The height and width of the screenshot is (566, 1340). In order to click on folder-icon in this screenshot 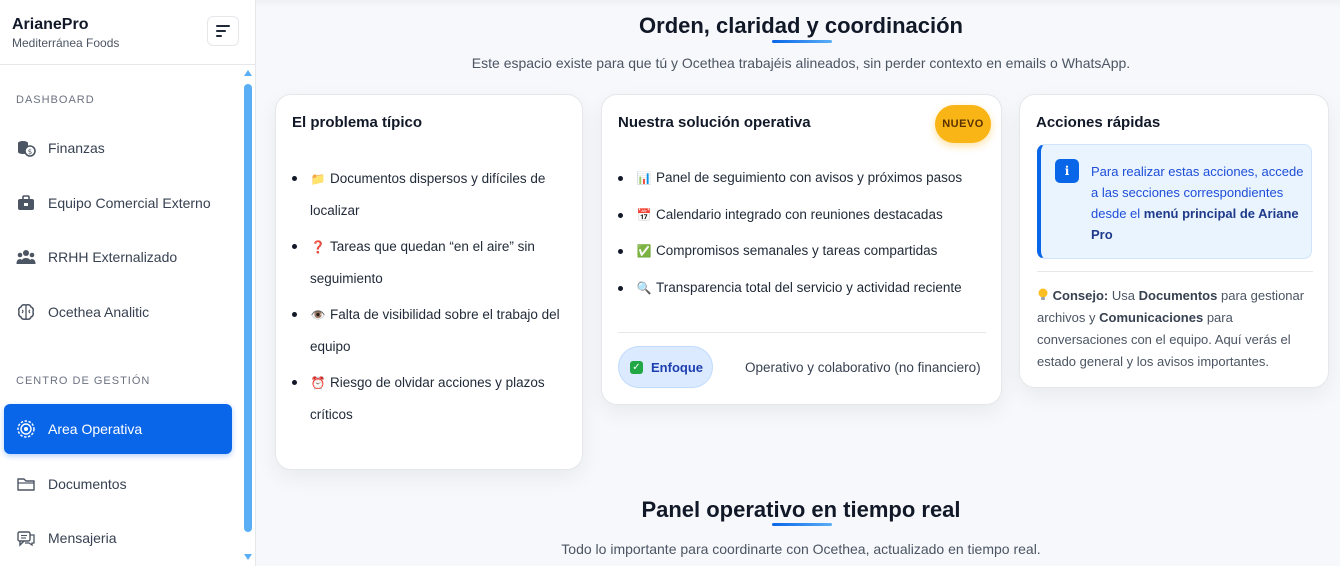, I will do `click(26, 484)`.